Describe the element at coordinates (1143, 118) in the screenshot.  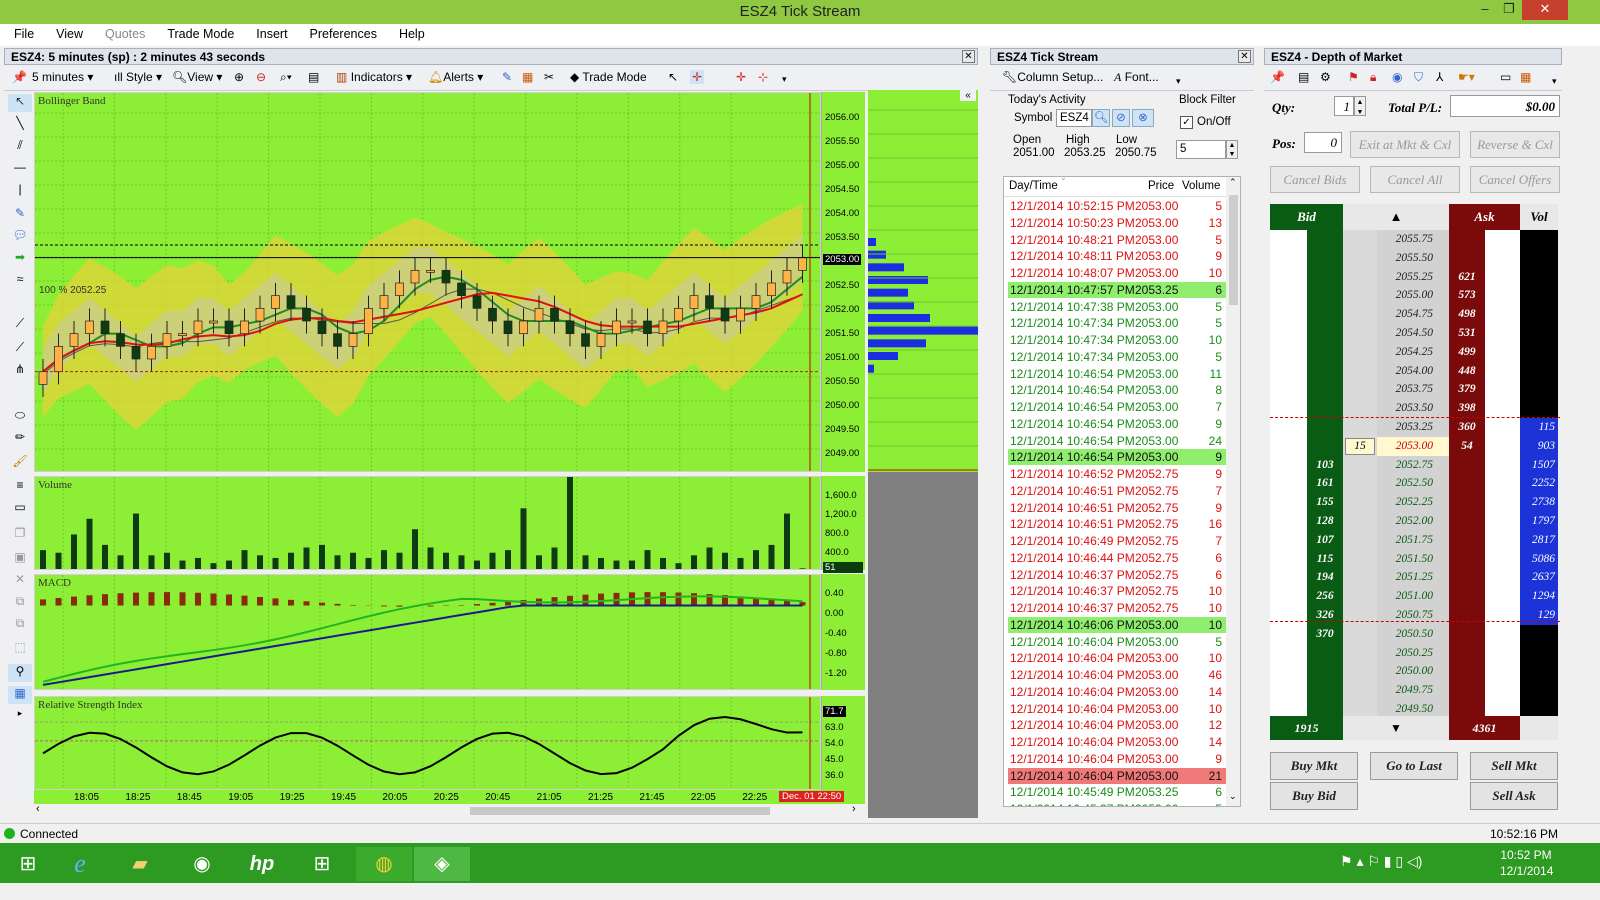
I see `symbol-attach-icon: ⊗` at that location.